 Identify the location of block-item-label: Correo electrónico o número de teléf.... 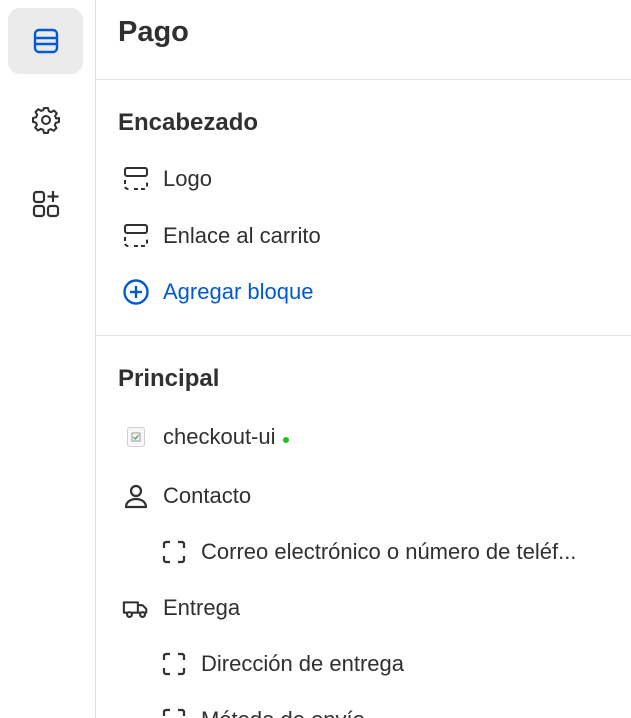
(389, 551).